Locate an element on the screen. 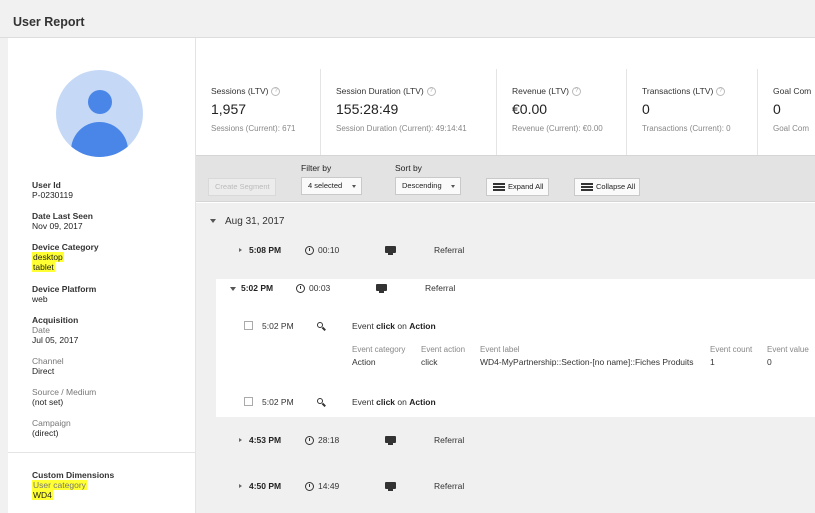 This screenshot has height=513, width=815. filter-dropdown: 4 selected is located at coordinates (331, 186).